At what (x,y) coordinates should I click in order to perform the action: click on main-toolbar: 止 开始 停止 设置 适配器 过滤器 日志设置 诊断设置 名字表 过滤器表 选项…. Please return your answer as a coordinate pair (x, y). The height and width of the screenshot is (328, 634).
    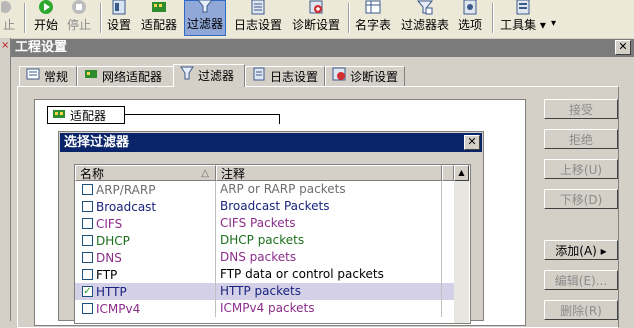
    Looking at the image, I should click on (317, 19).